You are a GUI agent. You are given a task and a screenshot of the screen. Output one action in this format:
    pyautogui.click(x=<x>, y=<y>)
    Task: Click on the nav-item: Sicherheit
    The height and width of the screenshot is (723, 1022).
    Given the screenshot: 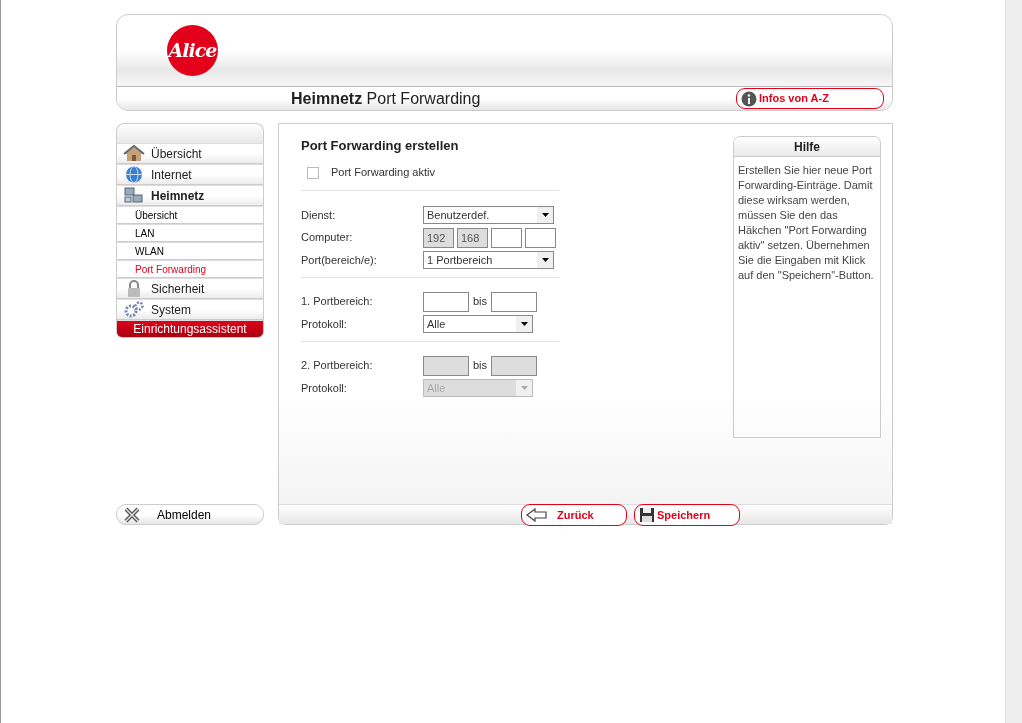 What is the action you would take?
    pyautogui.click(x=190, y=288)
    